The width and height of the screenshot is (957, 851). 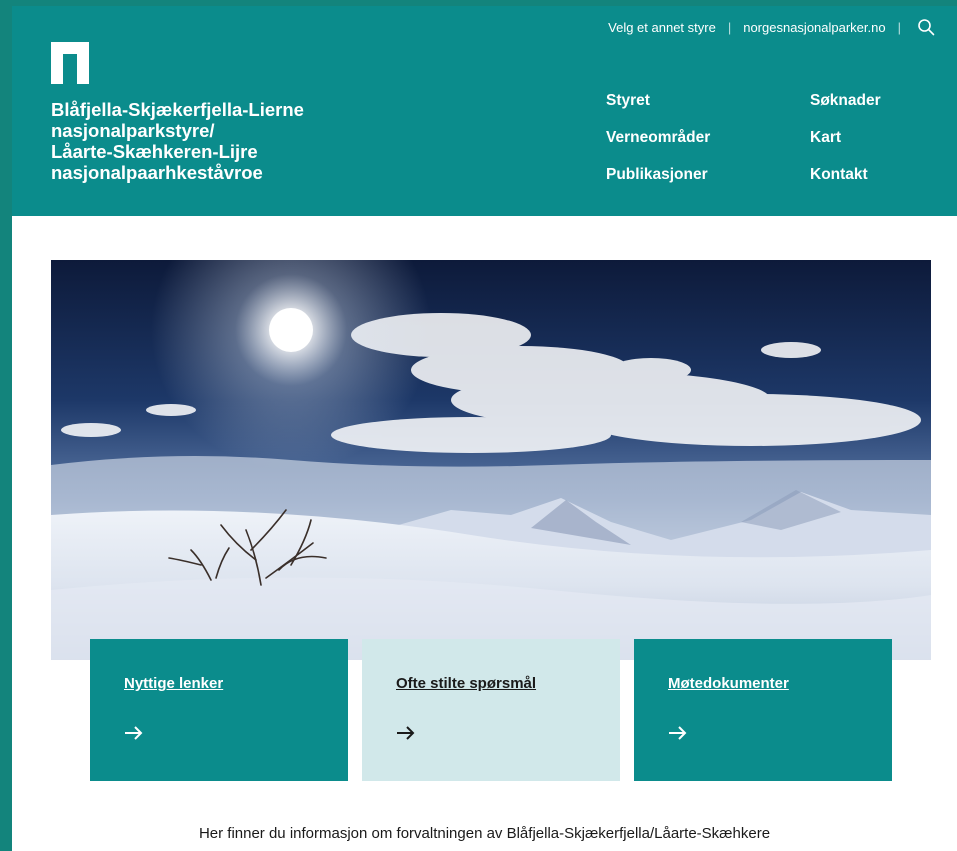 What do you see at coordinates (177, 109) in the screenshot?
I see `site-title-line: Blåfjella-Skjækerfjella-Lierne` at bounding box center [177, 109].